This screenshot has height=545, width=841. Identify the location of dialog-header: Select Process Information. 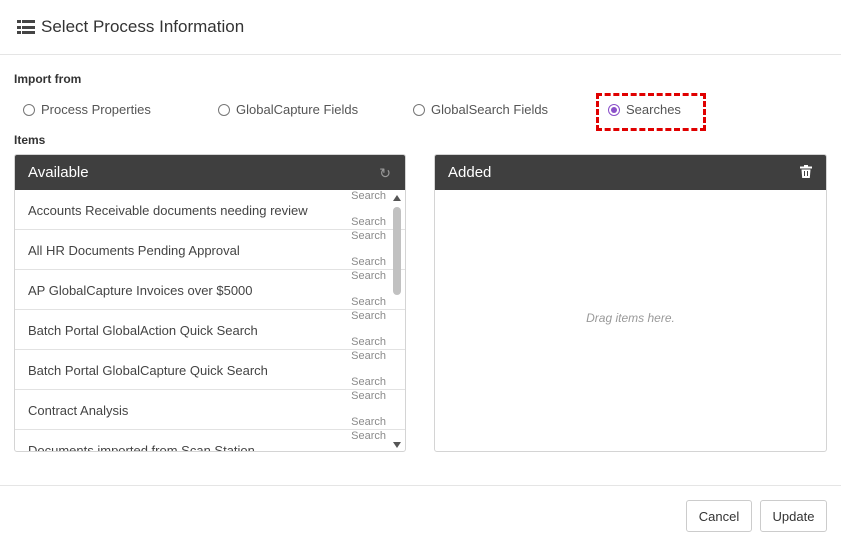
(420, 27).